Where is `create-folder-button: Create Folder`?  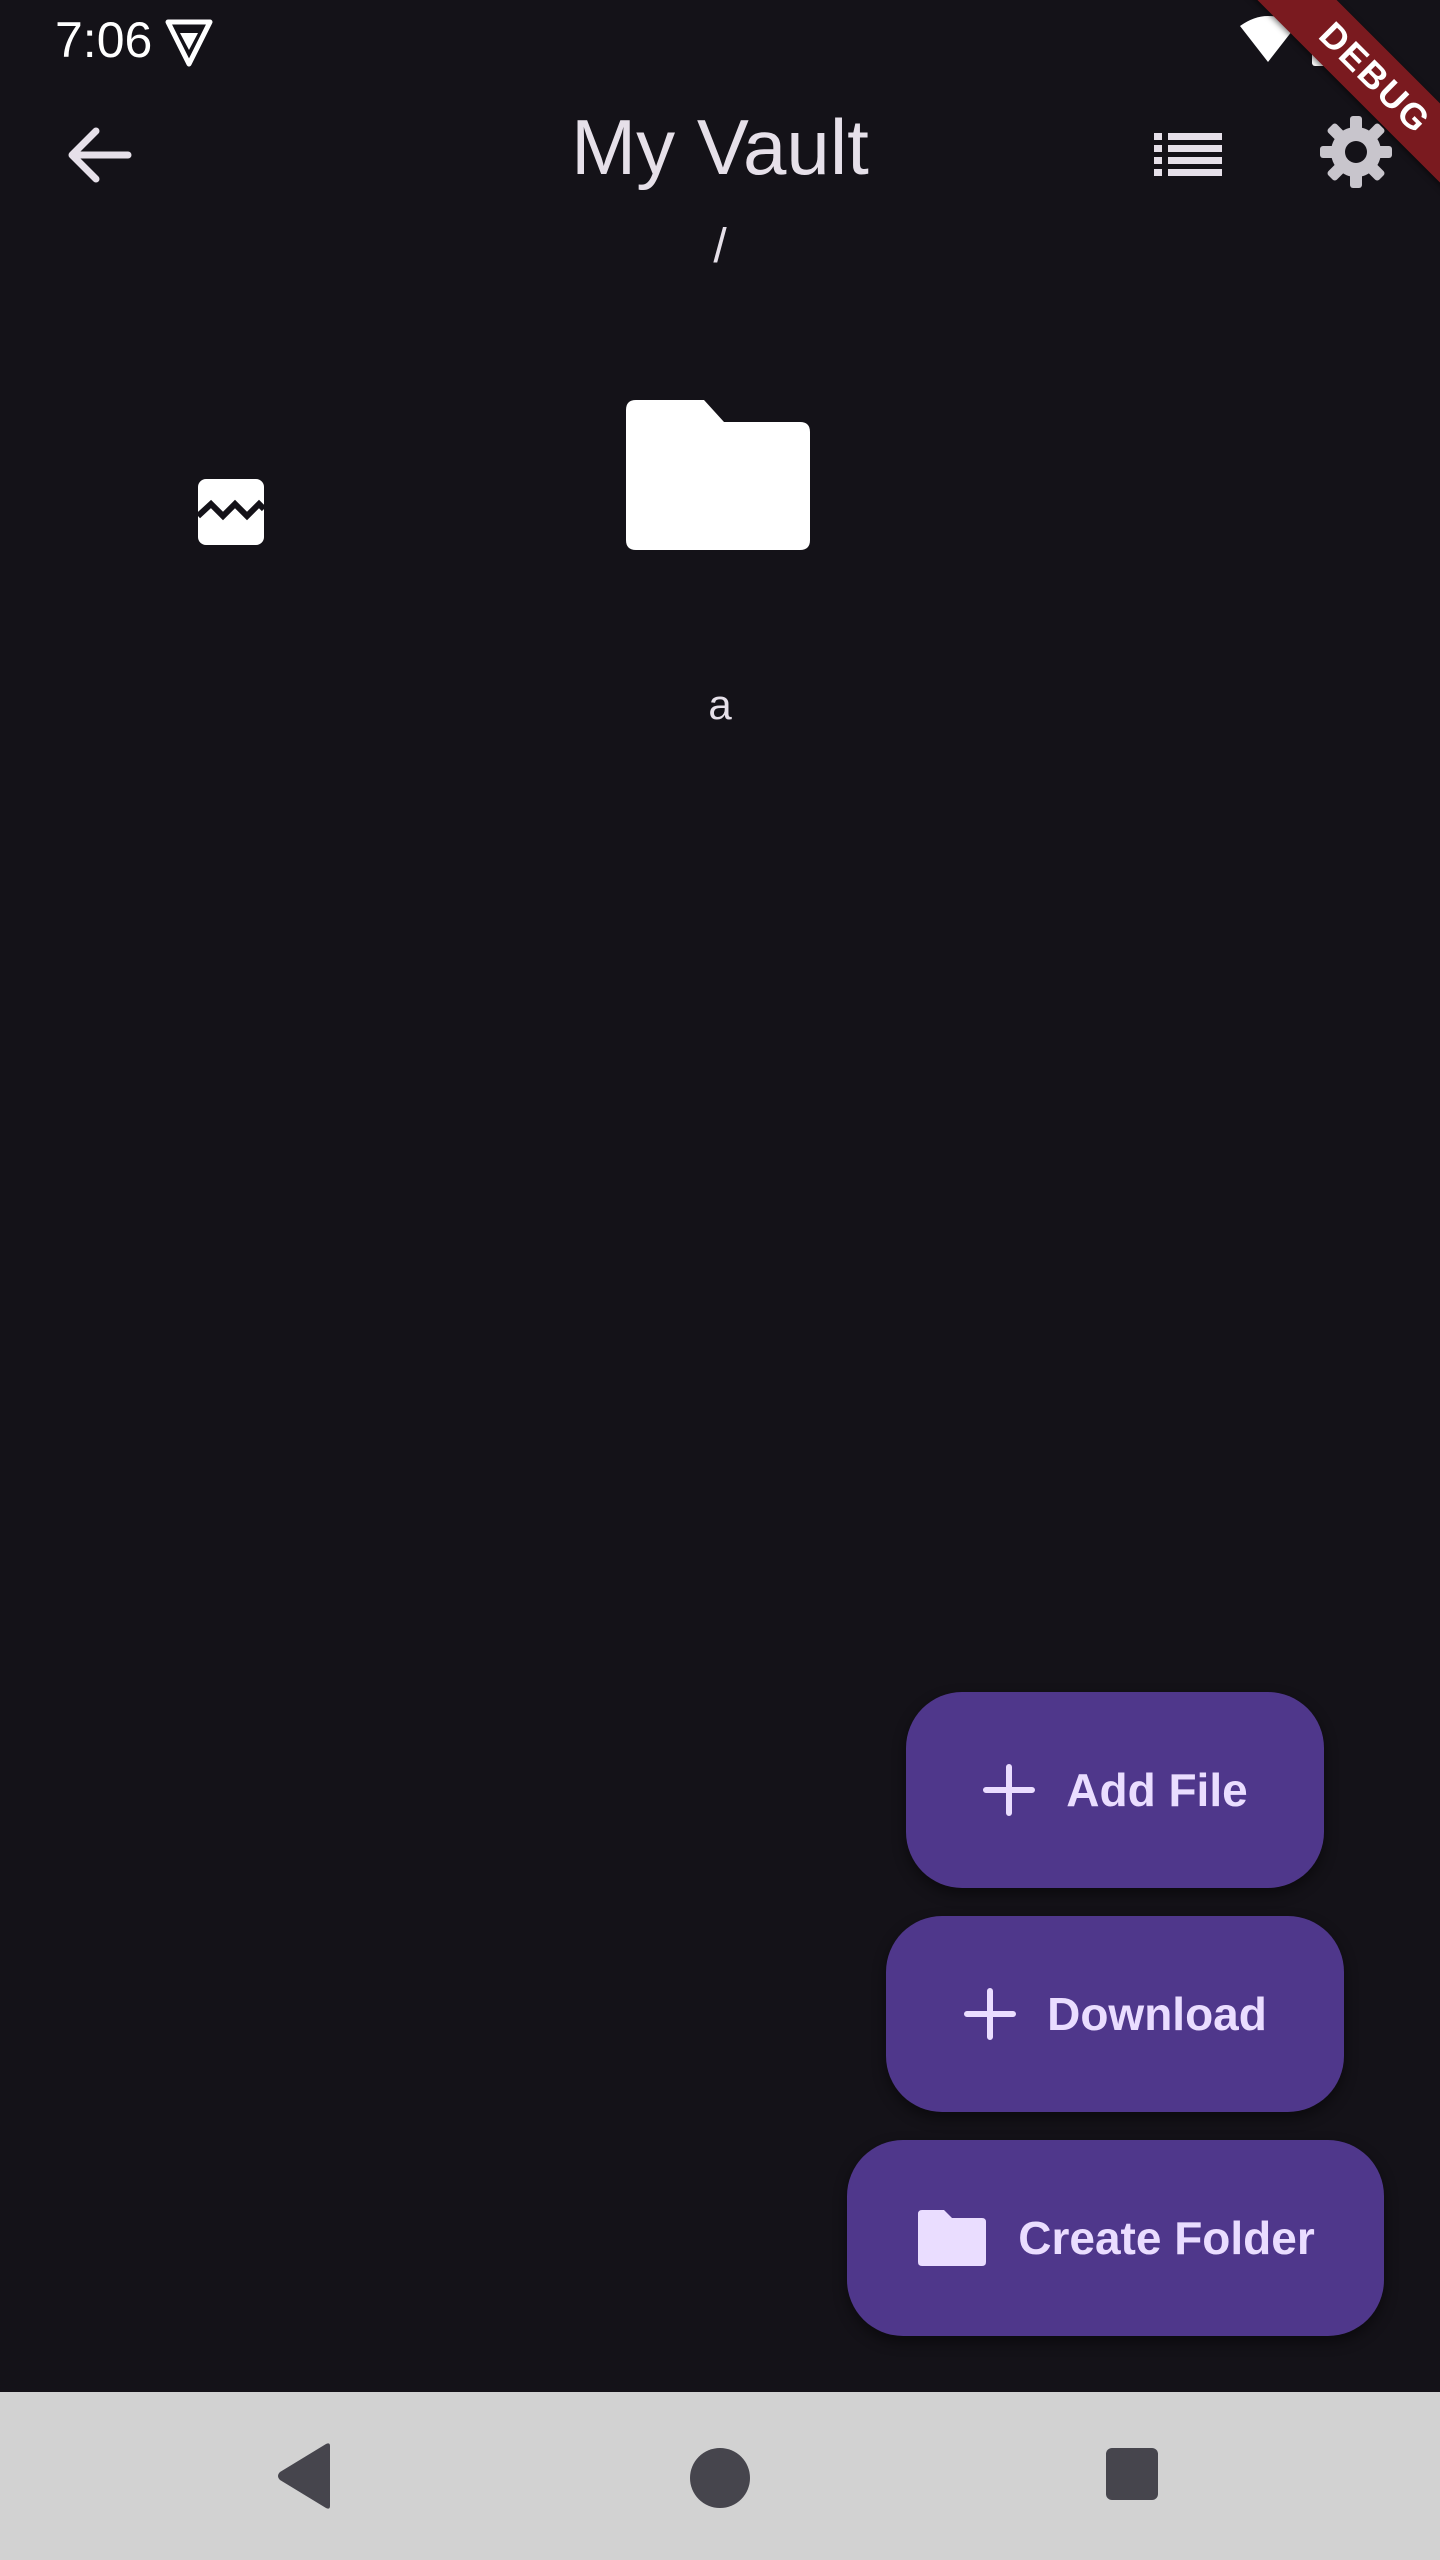 create-folder-button: Create Folder is located at coordinates (1115, 2238).